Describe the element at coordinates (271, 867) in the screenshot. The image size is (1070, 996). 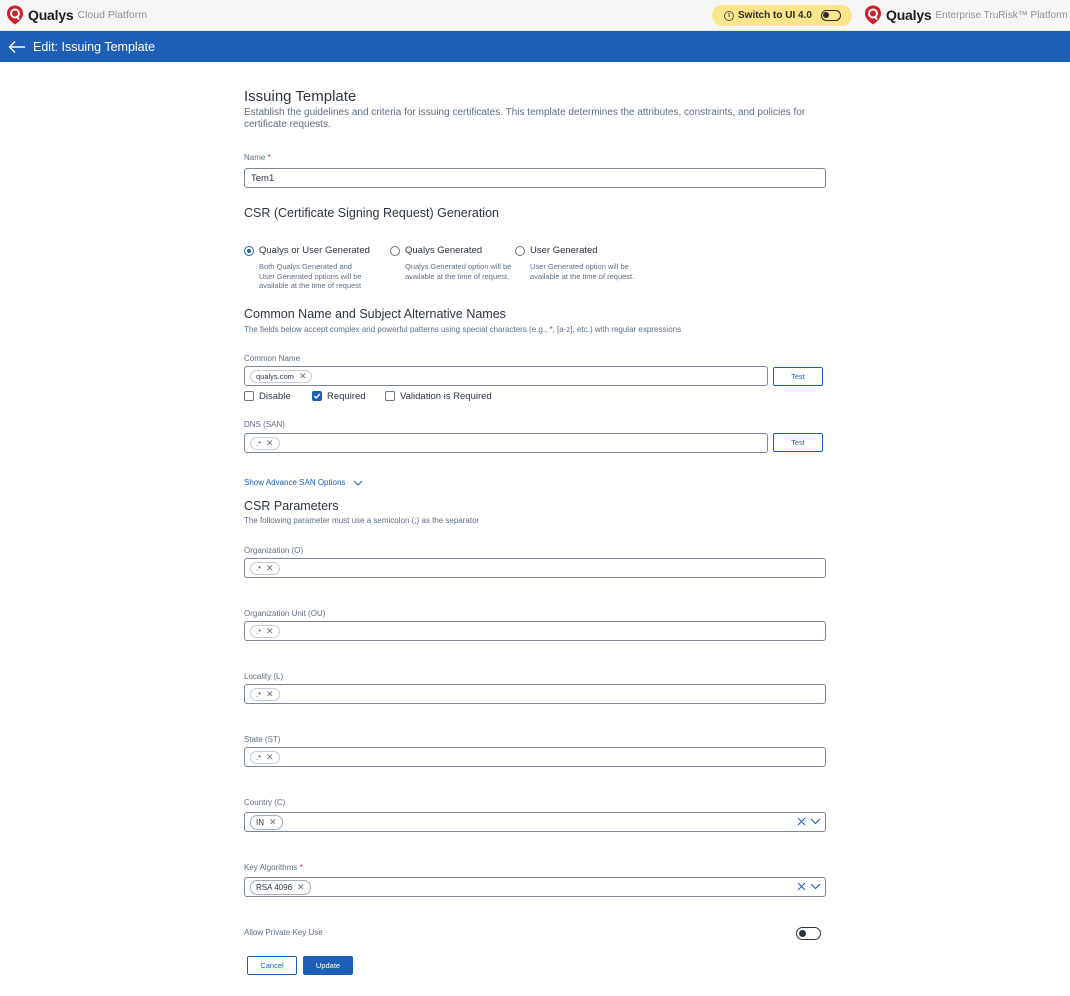
I see `key-algorithms-label-text: Key Algorithms` at that location.